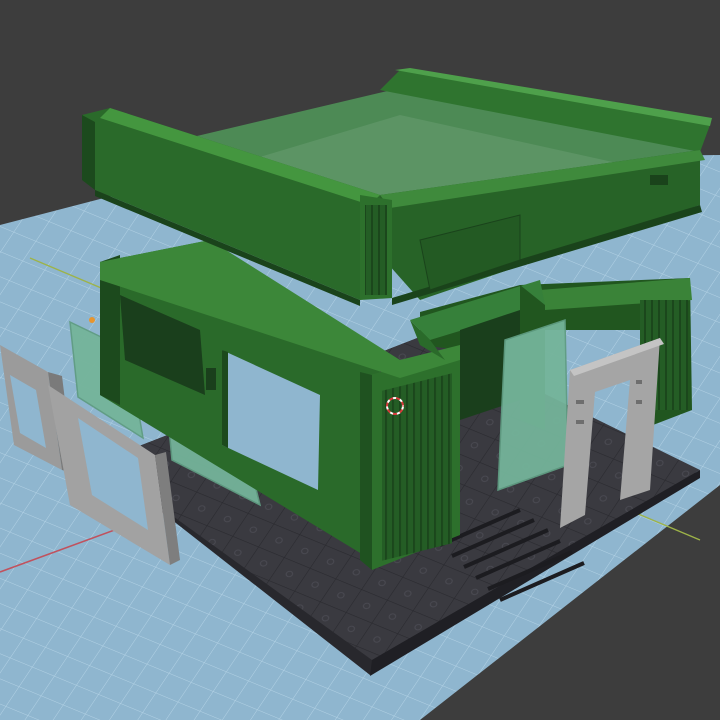 The width and height of the screenshot is (720, 720). Describe the element at coordinates (533, 405) in the screenshot. I see `glass-panel-right` at that location.